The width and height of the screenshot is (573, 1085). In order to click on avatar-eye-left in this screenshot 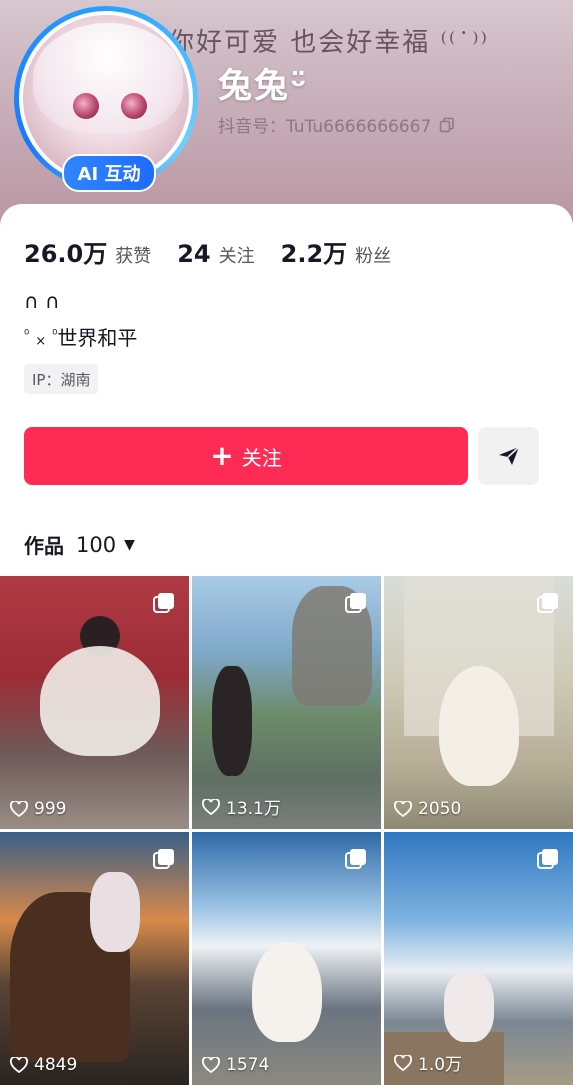, I will do `click(86, 106)`.